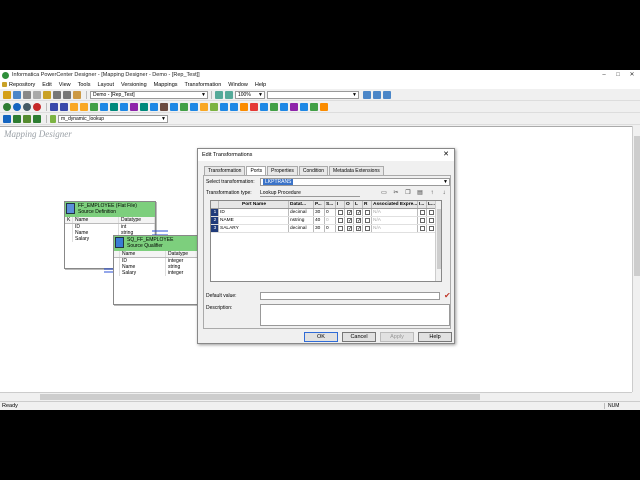  Describe the element at coordinates (359, 337) in the screenshot. I see `cancel-button: Cancel` at that location.